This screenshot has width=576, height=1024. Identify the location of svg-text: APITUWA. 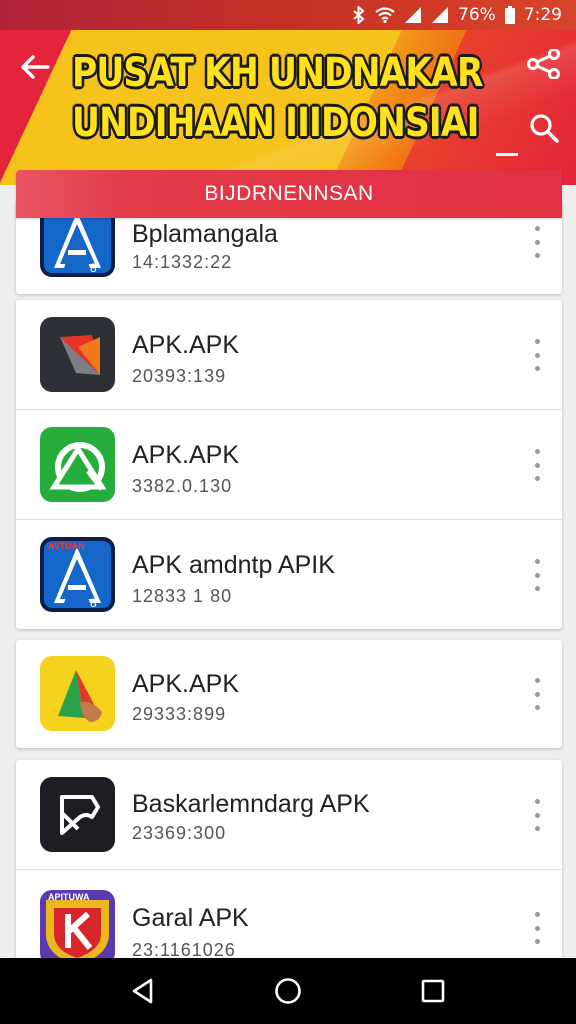
(69, 897).